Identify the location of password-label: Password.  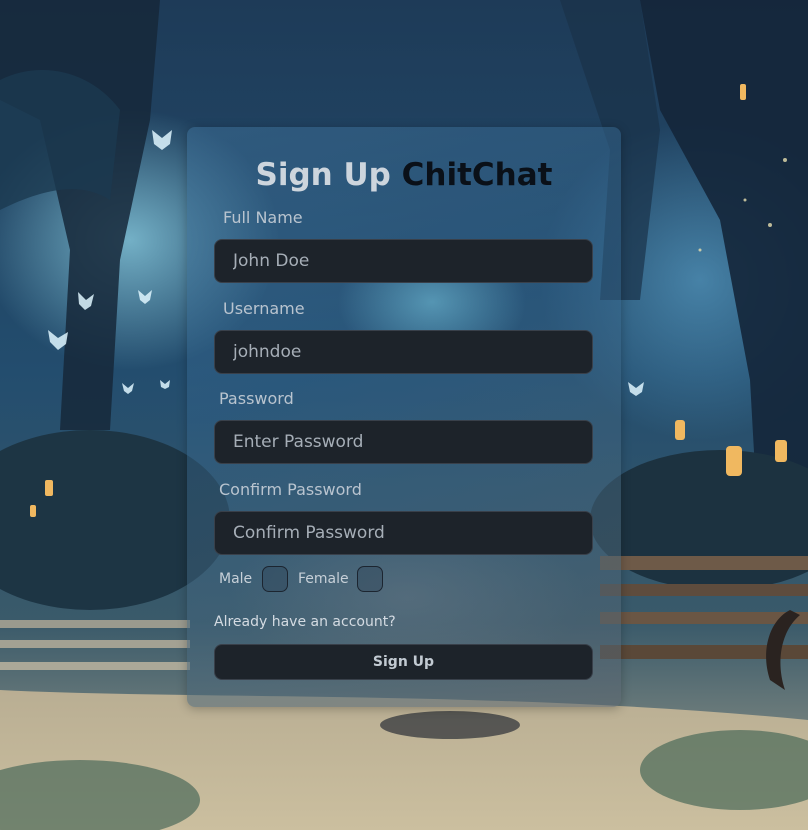
(256, 398).